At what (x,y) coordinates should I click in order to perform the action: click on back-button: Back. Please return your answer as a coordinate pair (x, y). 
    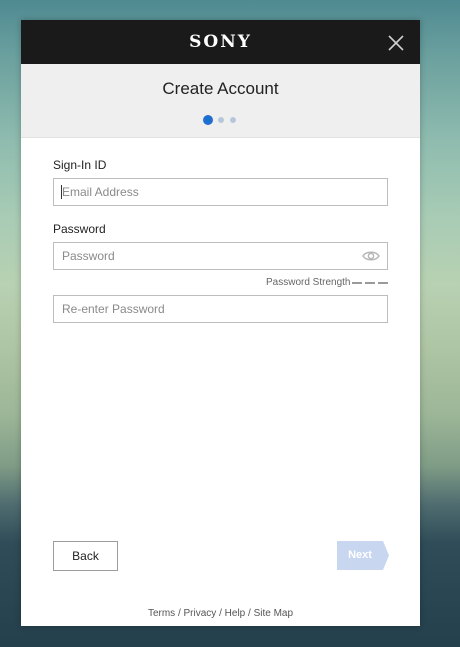
    Looking at the image, I should click on (85, 556).